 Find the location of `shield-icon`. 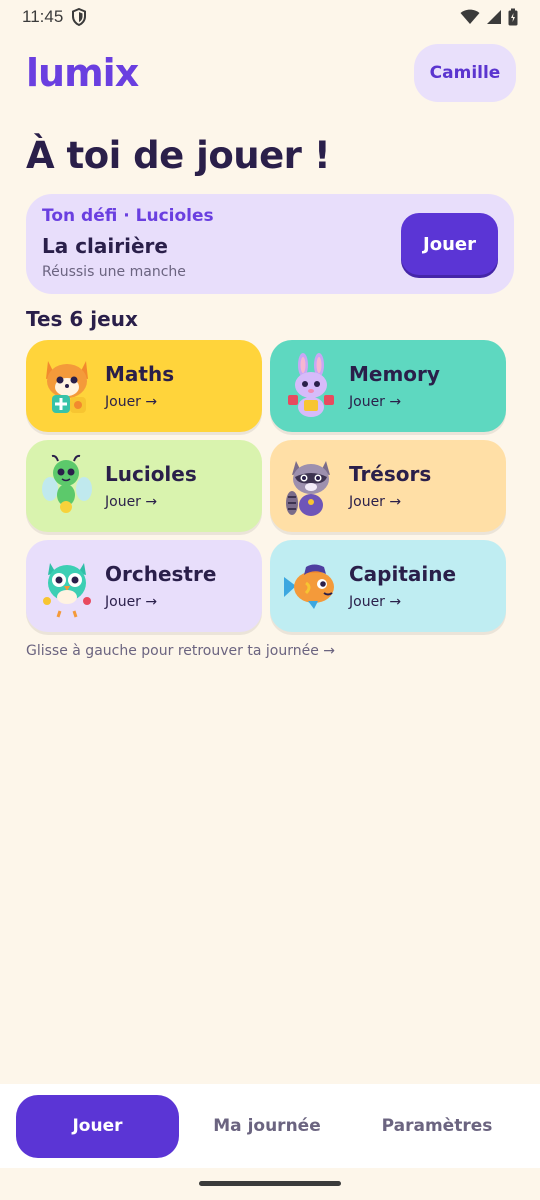

shield-icon is located at coordinates (79, 17).